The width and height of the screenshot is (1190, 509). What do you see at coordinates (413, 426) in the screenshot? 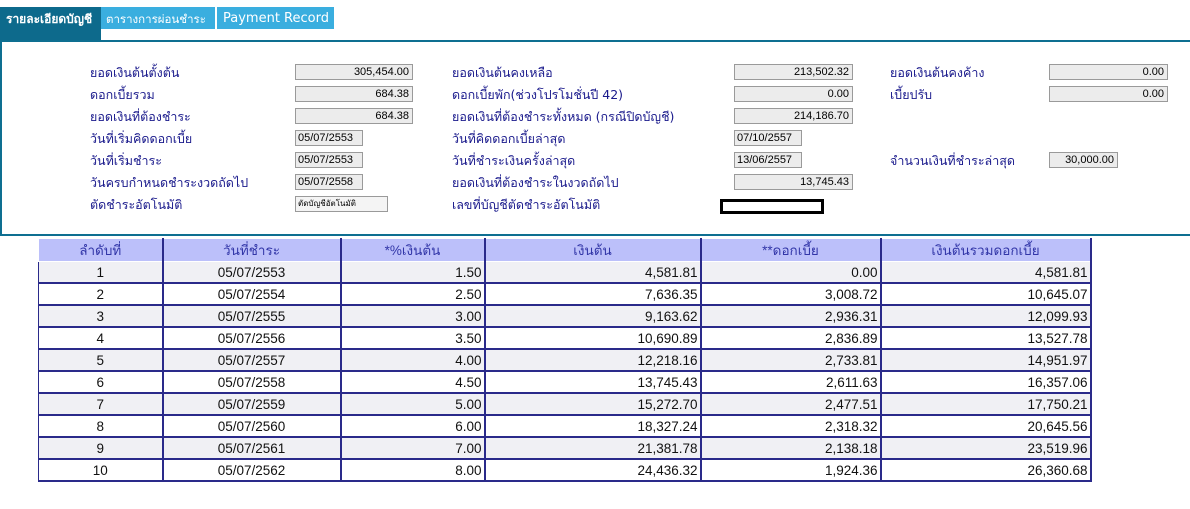
I see `cell-principal-pct: 6.00` at bounding box center [413, 426].